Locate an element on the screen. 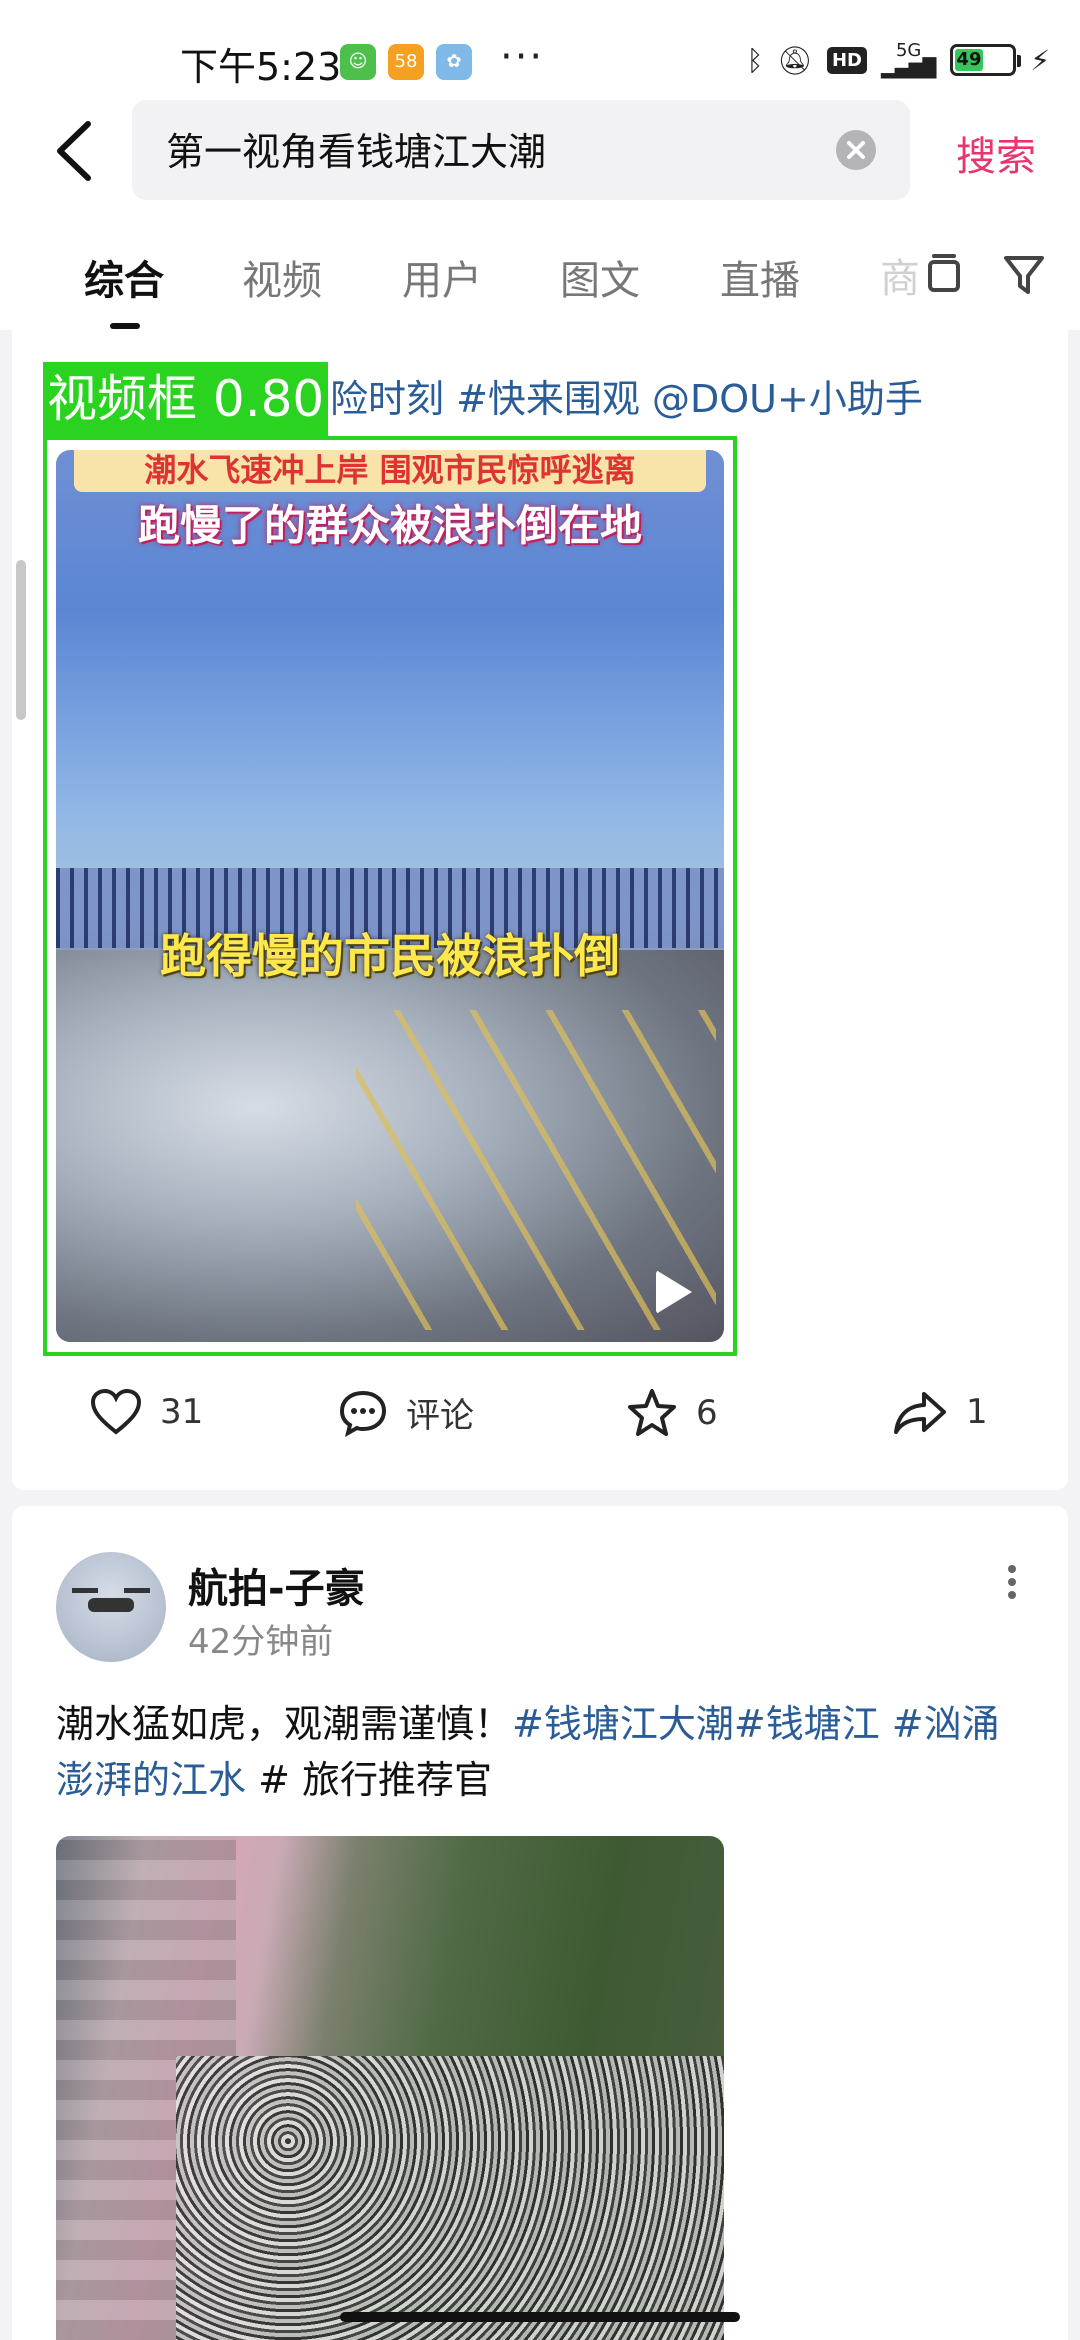 This screenshot has width=1080, height=2340. tab-users: 用户 is located at coordinates (442, 277).